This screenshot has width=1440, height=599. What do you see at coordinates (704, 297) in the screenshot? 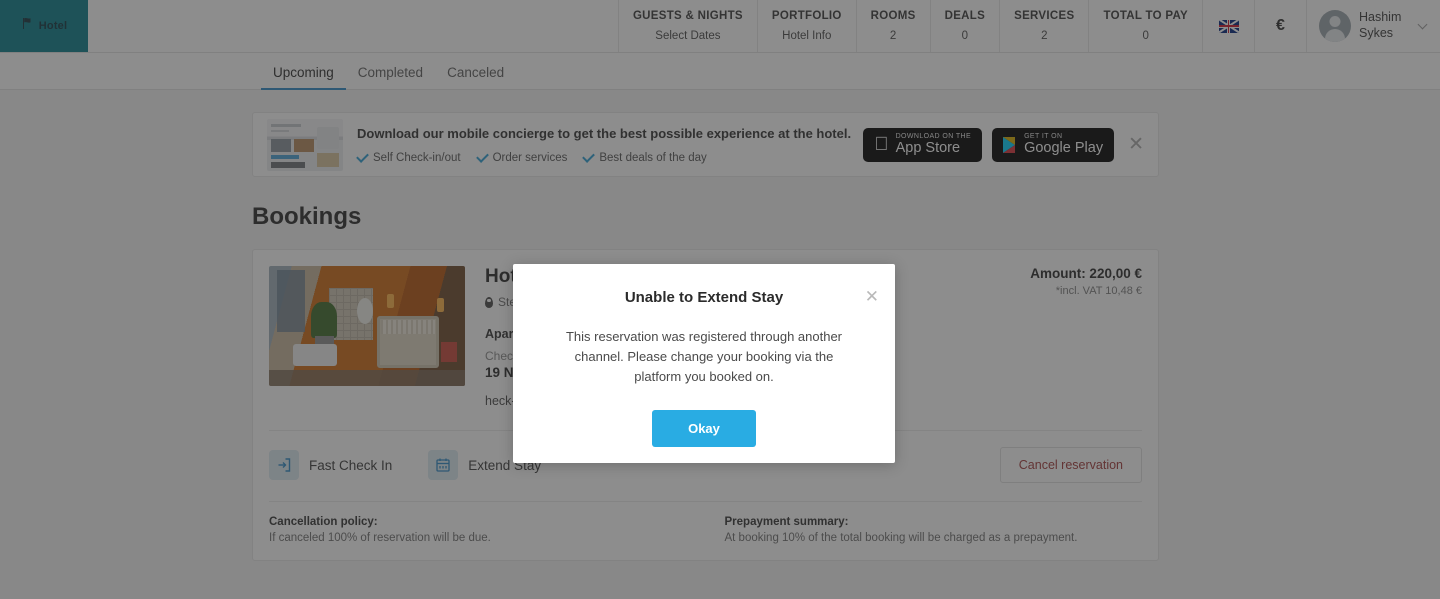
I see `modal-title: Unable to Extend Stay` at bounding box center [704, 297].